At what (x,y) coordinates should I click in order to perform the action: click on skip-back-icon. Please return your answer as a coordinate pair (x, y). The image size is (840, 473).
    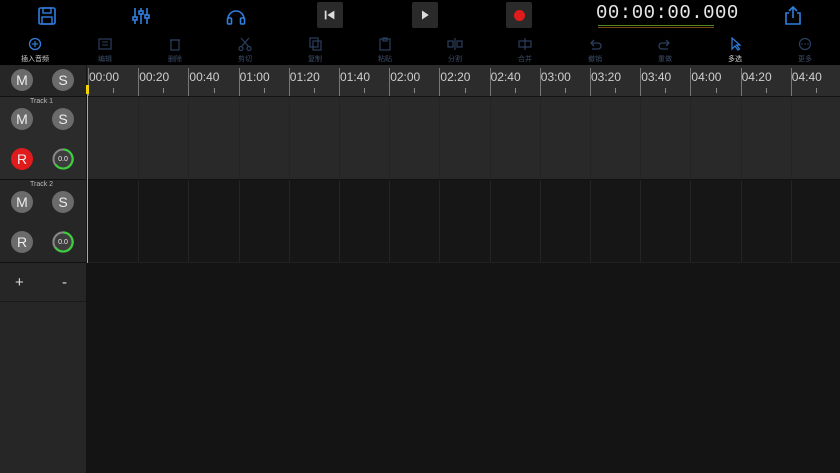
    Looking at the image, I should click on (329, 15).